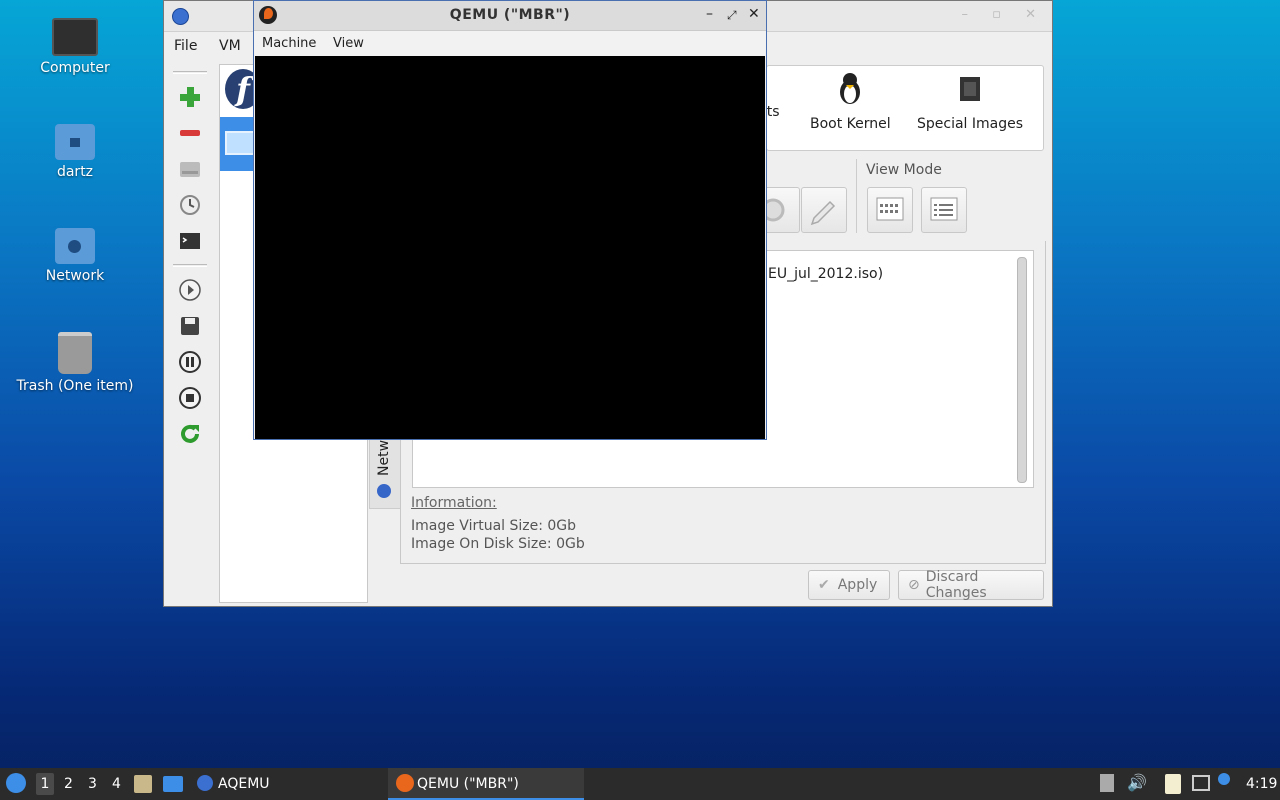 The image size is (1280, 800). I want to click on play-icon, so click(190, 290).